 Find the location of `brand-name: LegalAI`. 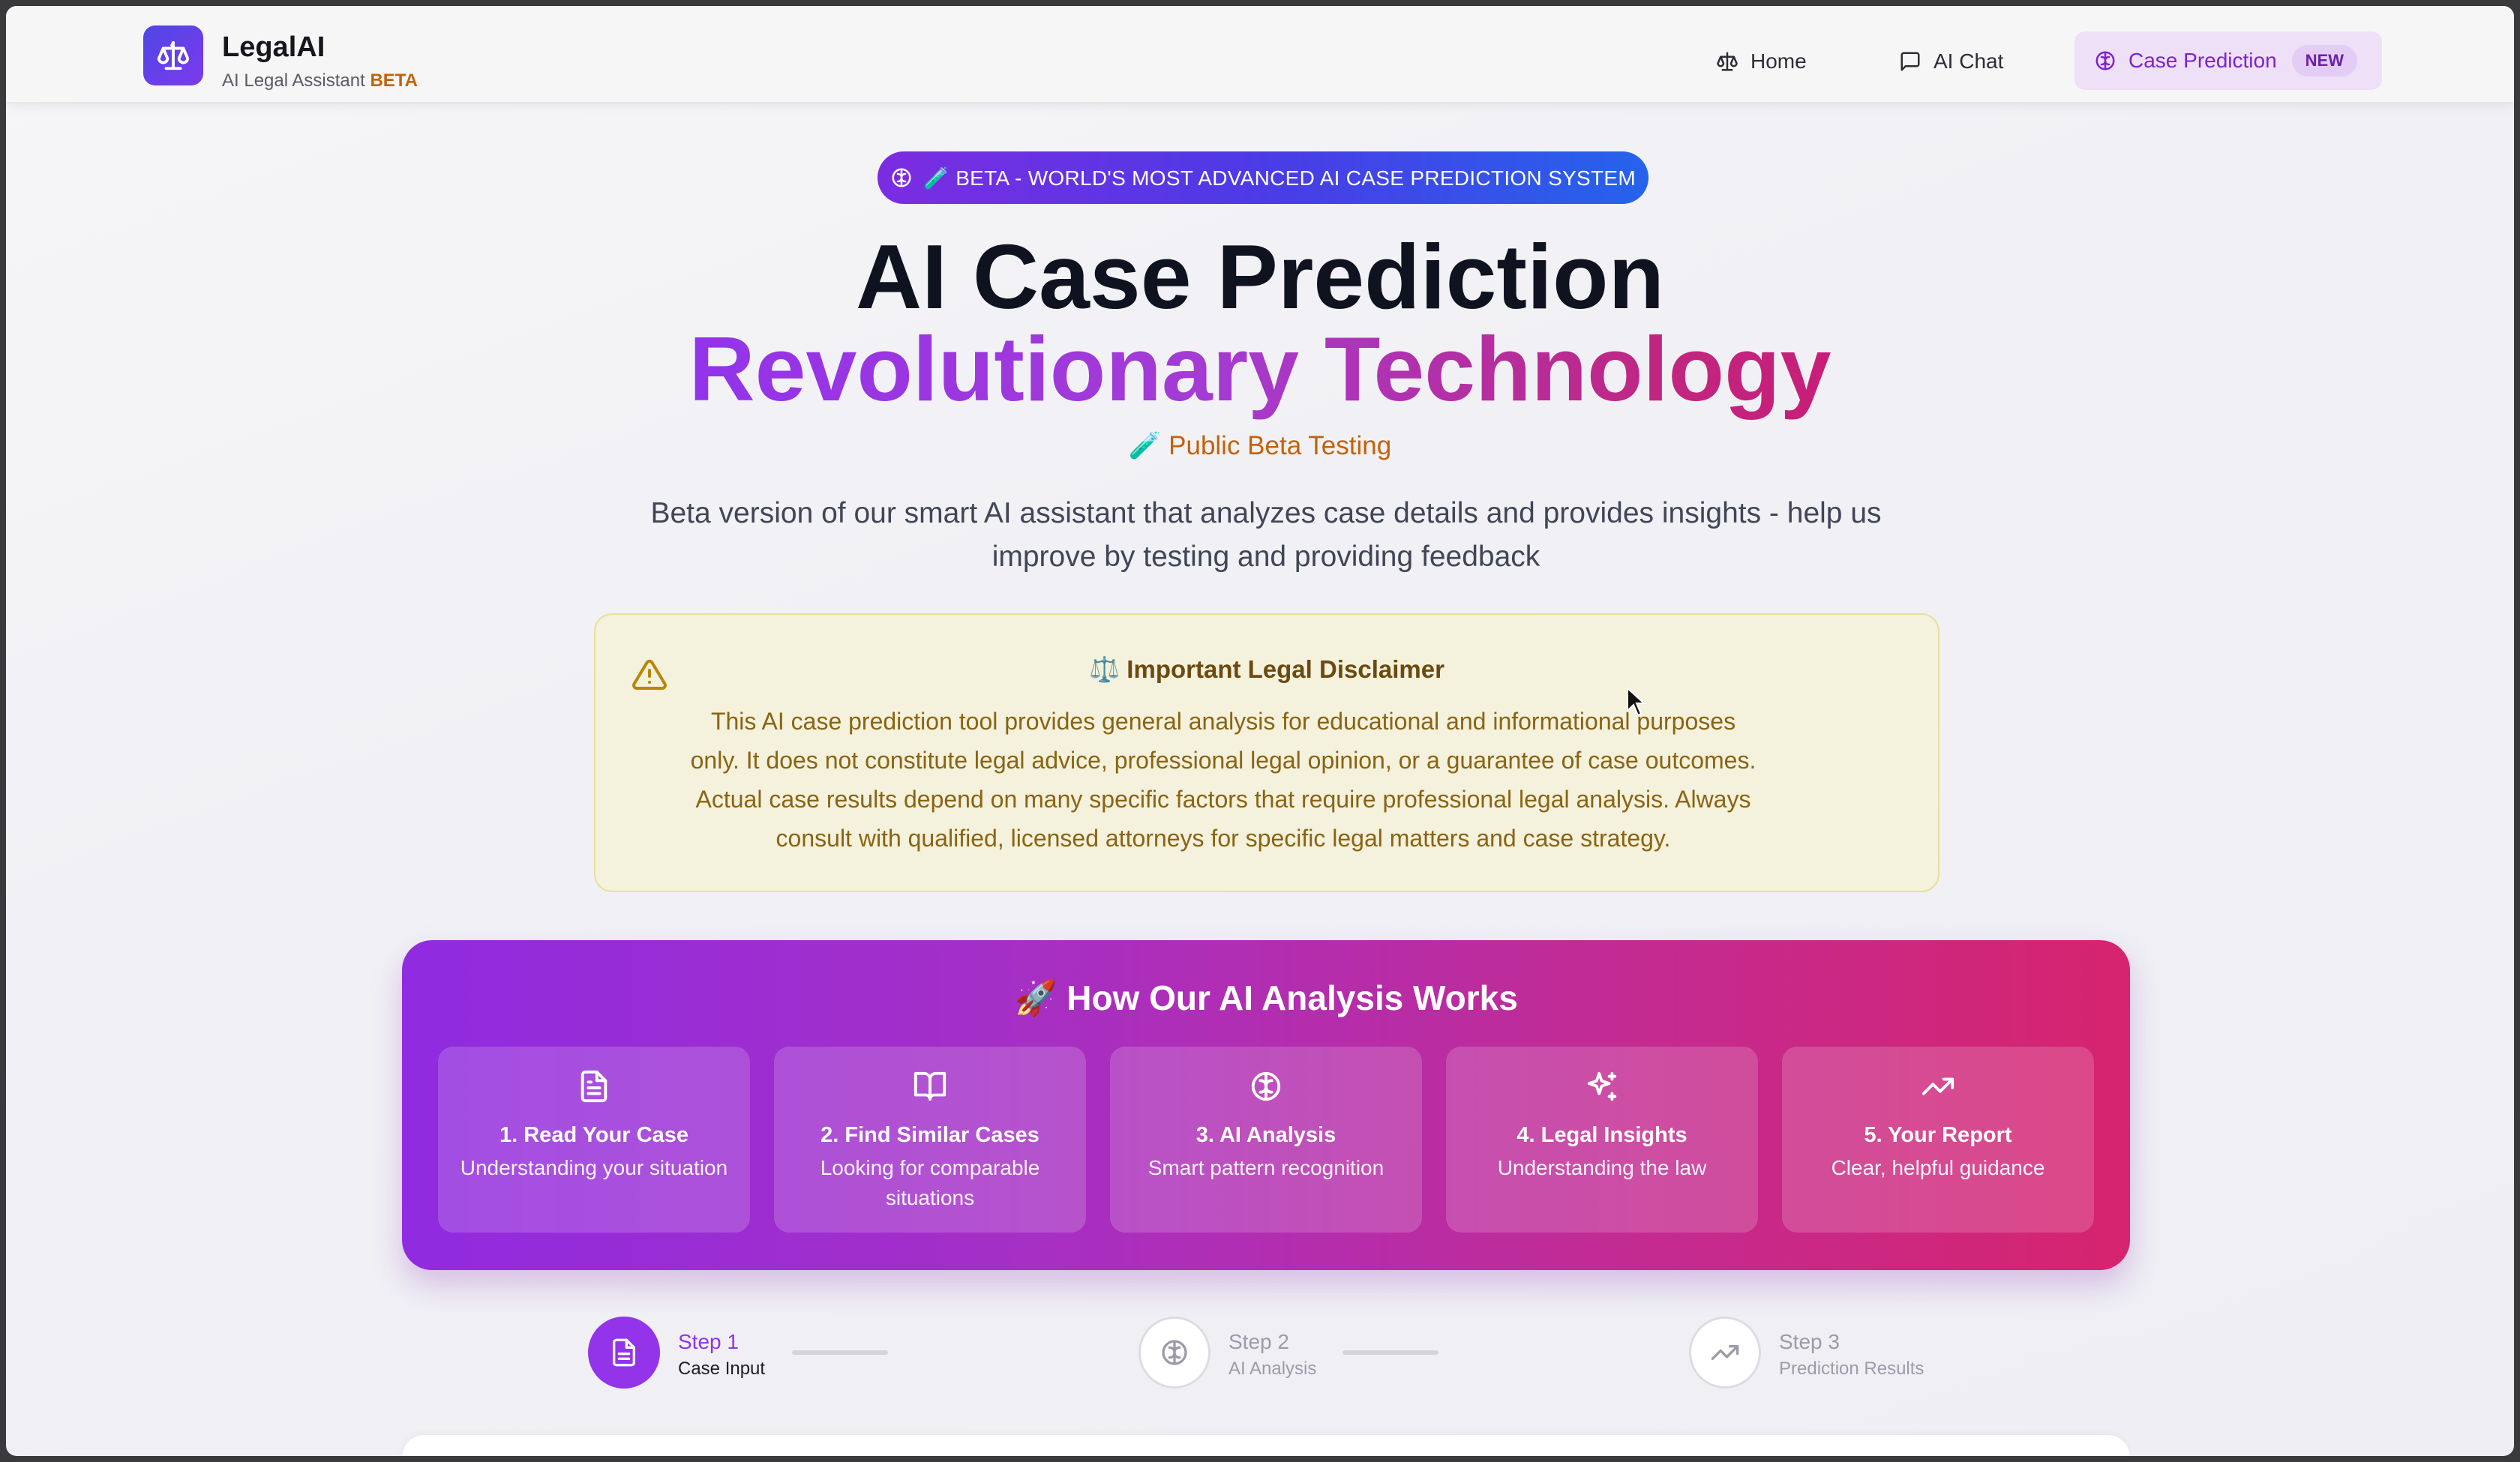

brand-name: LegalAI is located at coordinates (273, 47).